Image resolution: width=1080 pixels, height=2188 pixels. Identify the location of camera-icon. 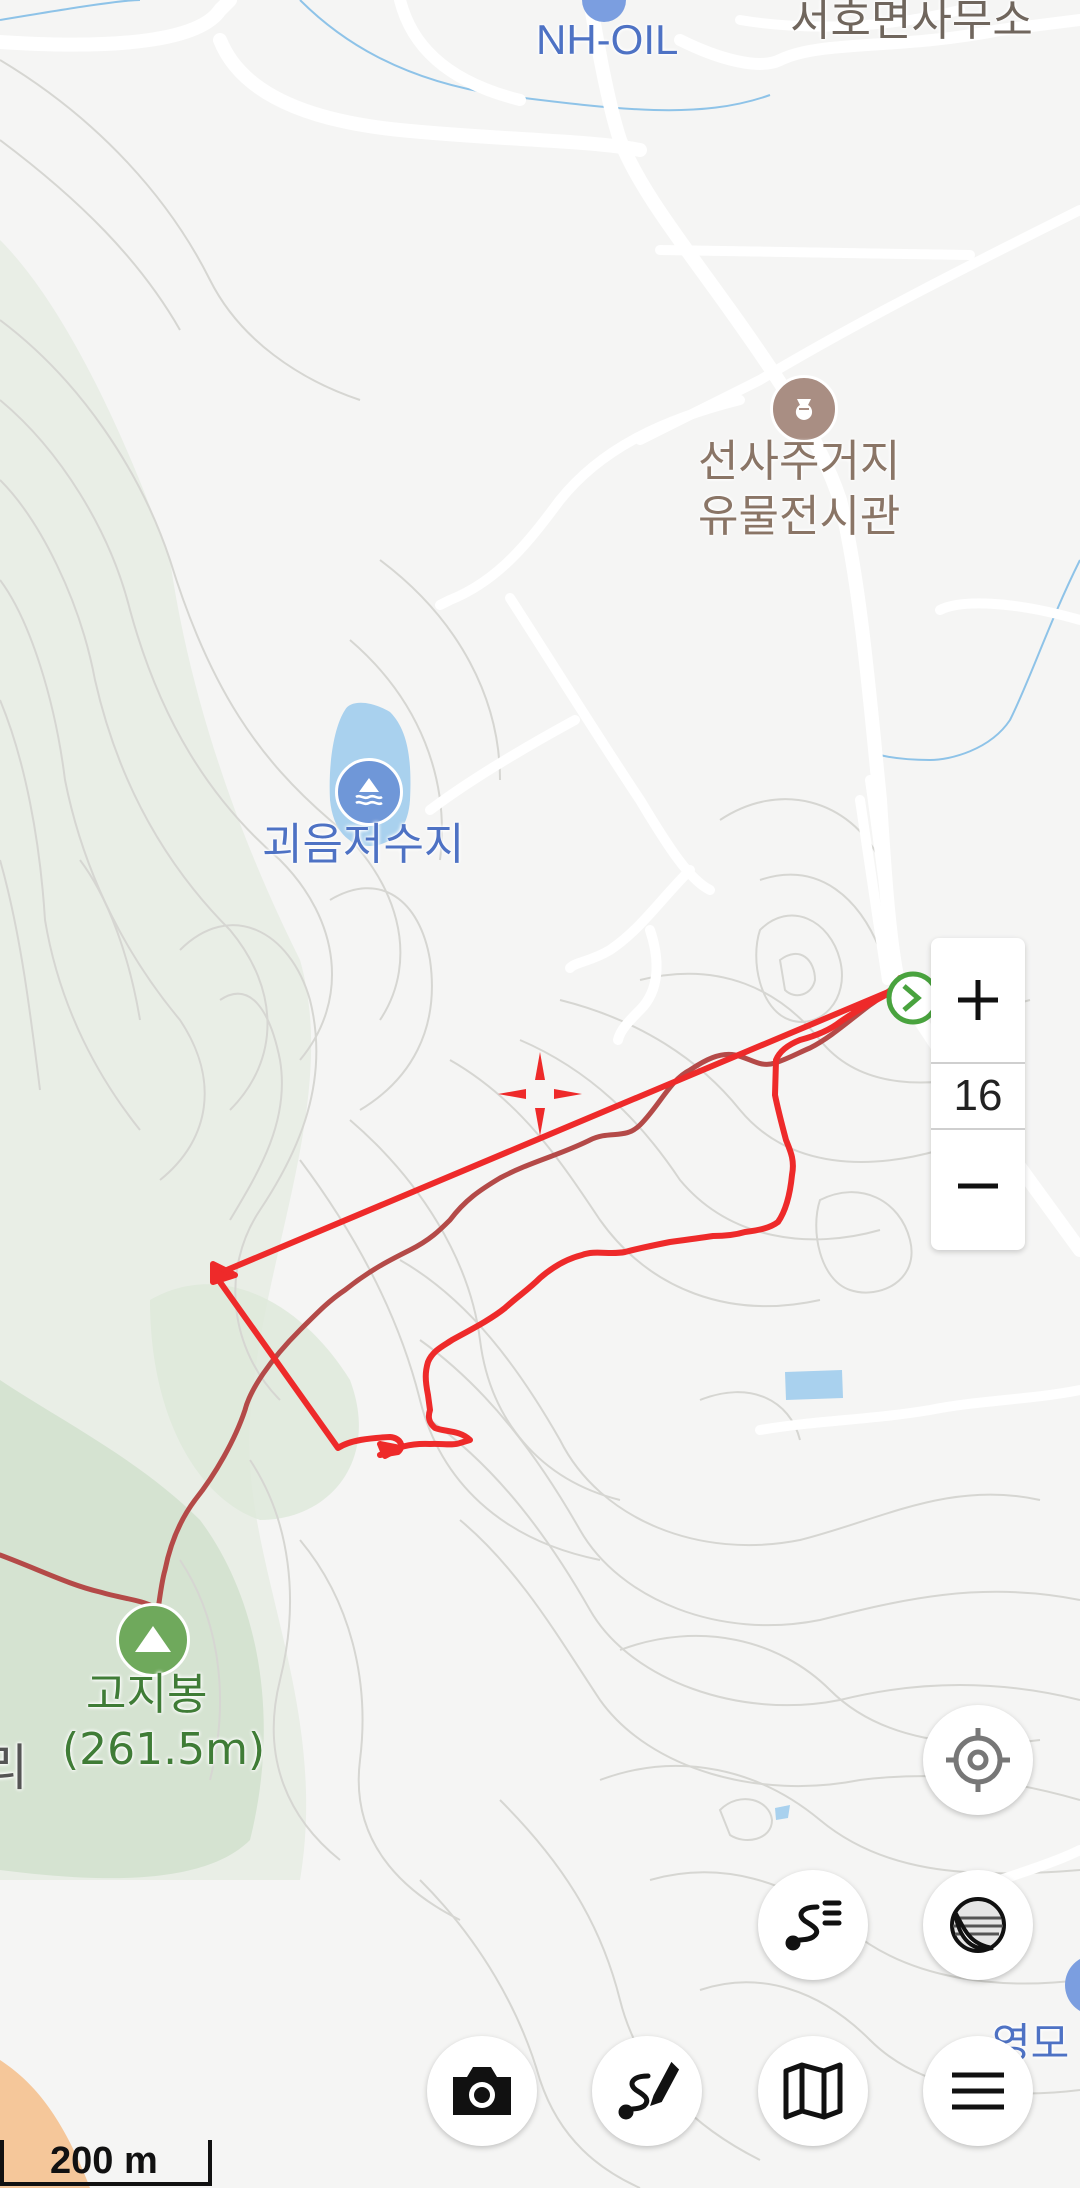
(482, 2091).